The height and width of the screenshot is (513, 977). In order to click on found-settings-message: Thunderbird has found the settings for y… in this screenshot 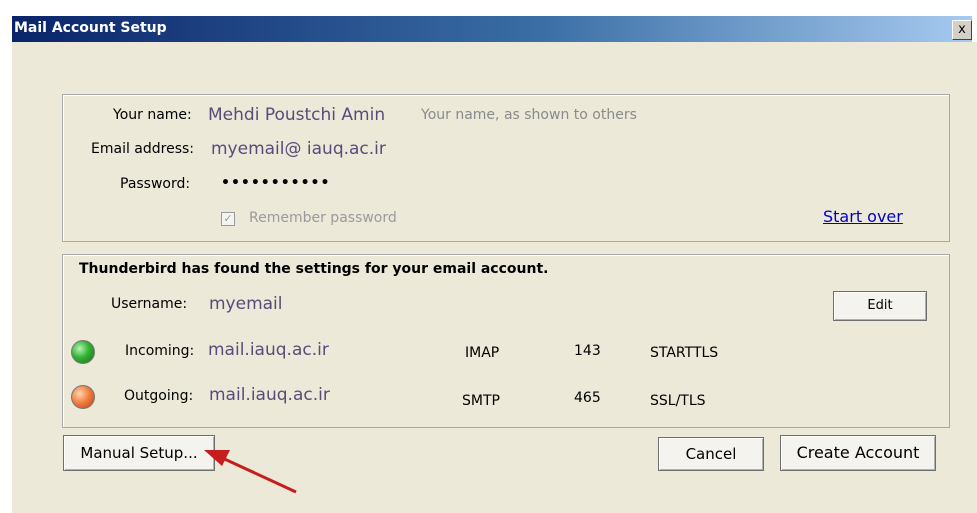, I will do `click(314, 269)`.